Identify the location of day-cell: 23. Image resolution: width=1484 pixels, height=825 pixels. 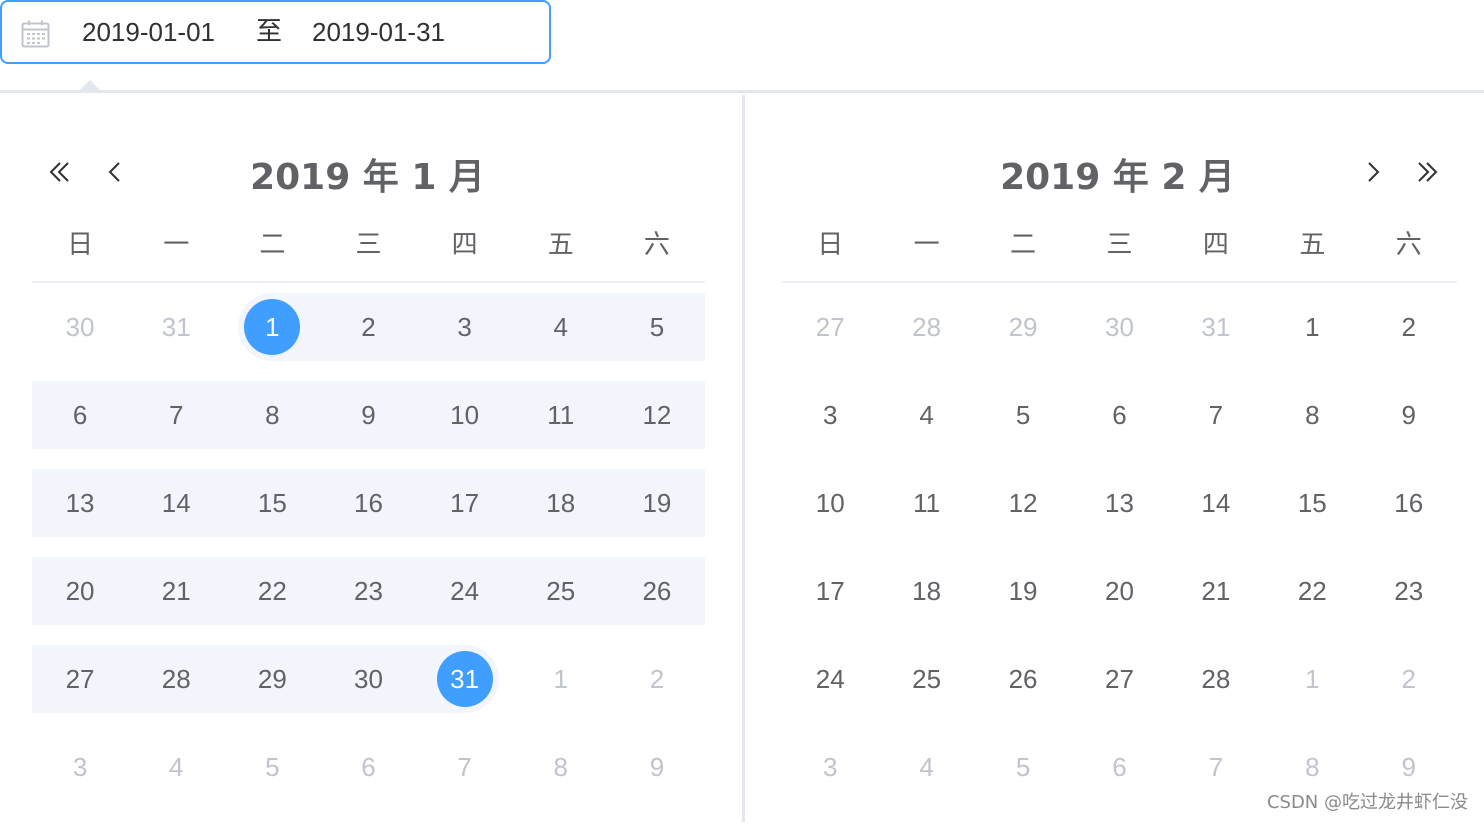
(1409, 591).